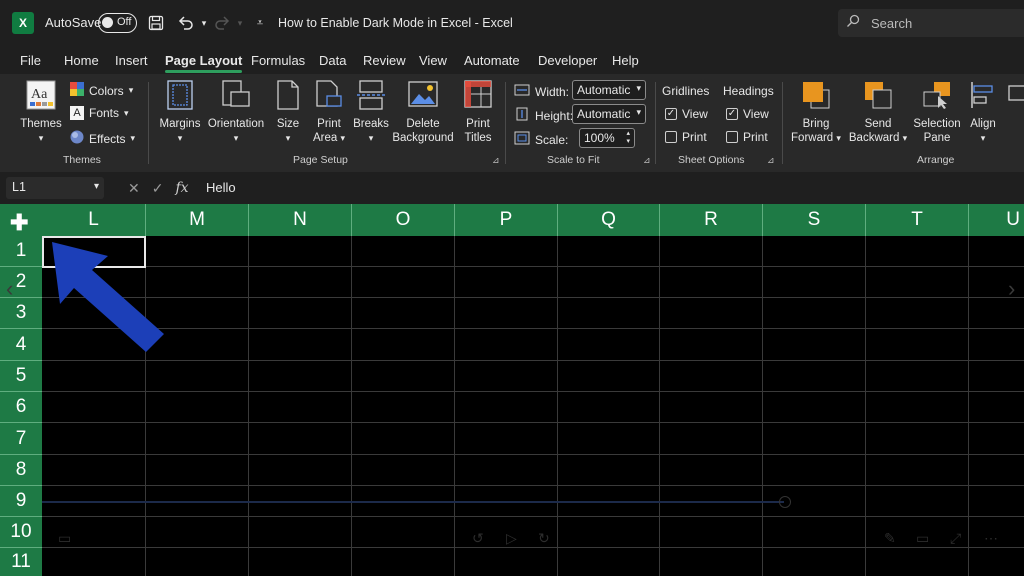 The image size is (1024, 576). What do you see at coordinates (81, 60) in the screenshot?
I see `tab-home: Home` at bounding box center [81, 60].